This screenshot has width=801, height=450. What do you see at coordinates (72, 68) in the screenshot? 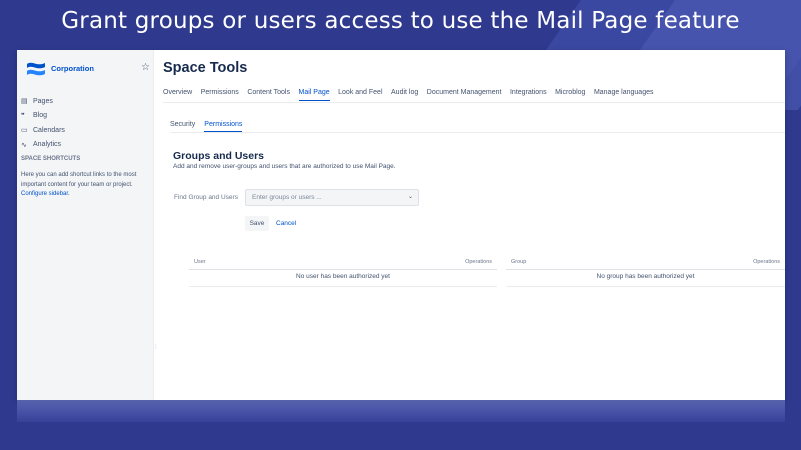
I see `space-name: Corporation` at bounding box center [72, 68].